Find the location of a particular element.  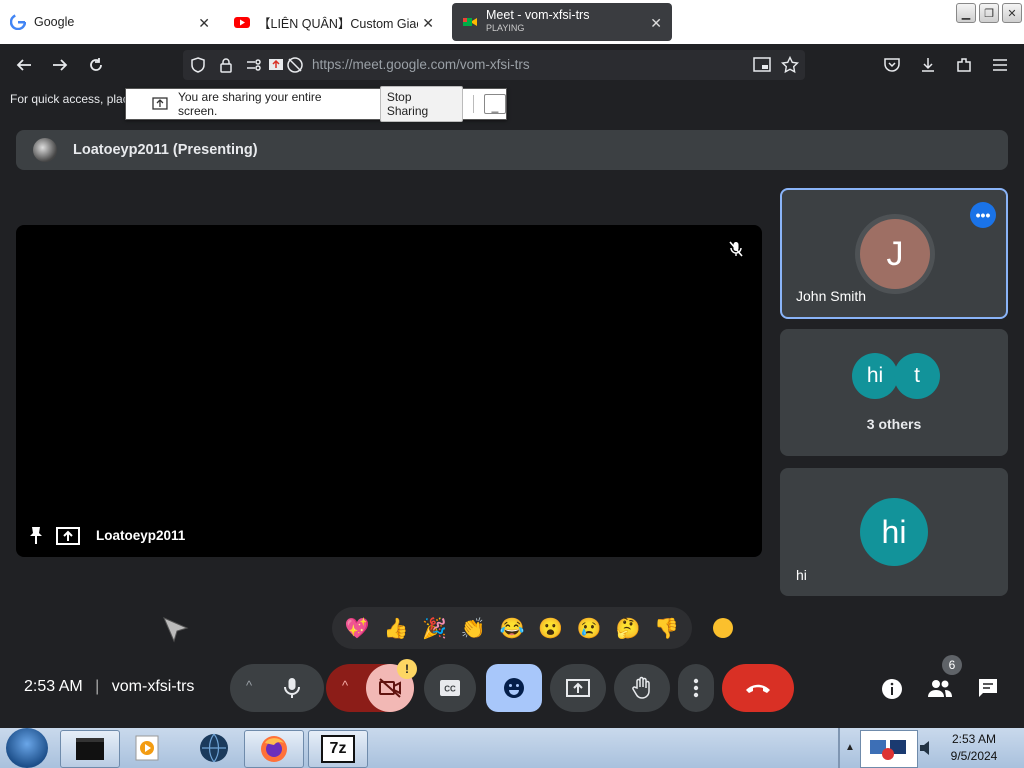

network-icon is located at coordinates (889, 749).